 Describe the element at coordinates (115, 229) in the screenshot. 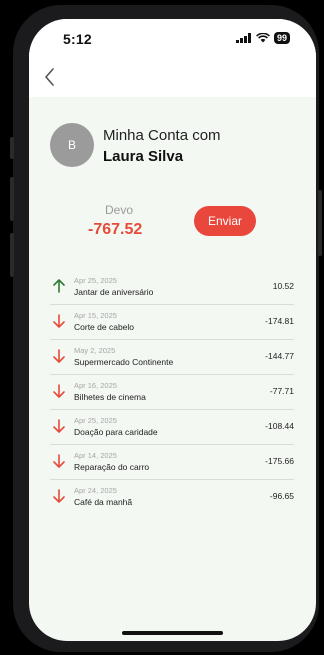

I see `balance-value: -767.52` at that location.